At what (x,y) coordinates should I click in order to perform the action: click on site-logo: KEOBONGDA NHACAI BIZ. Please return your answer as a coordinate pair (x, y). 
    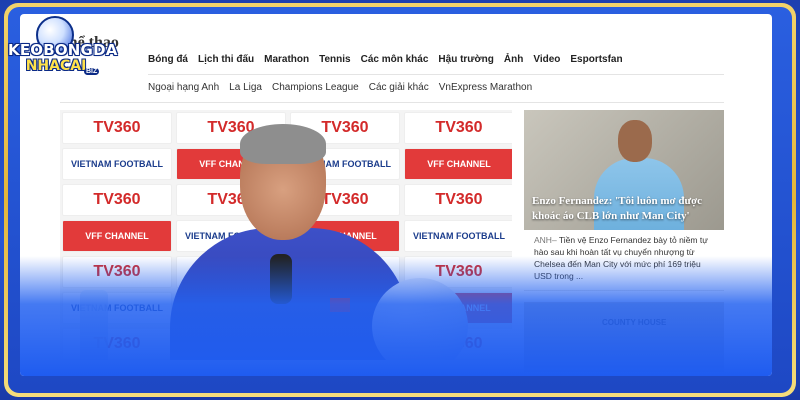
    Looking at the image, I should click on (63, 56).